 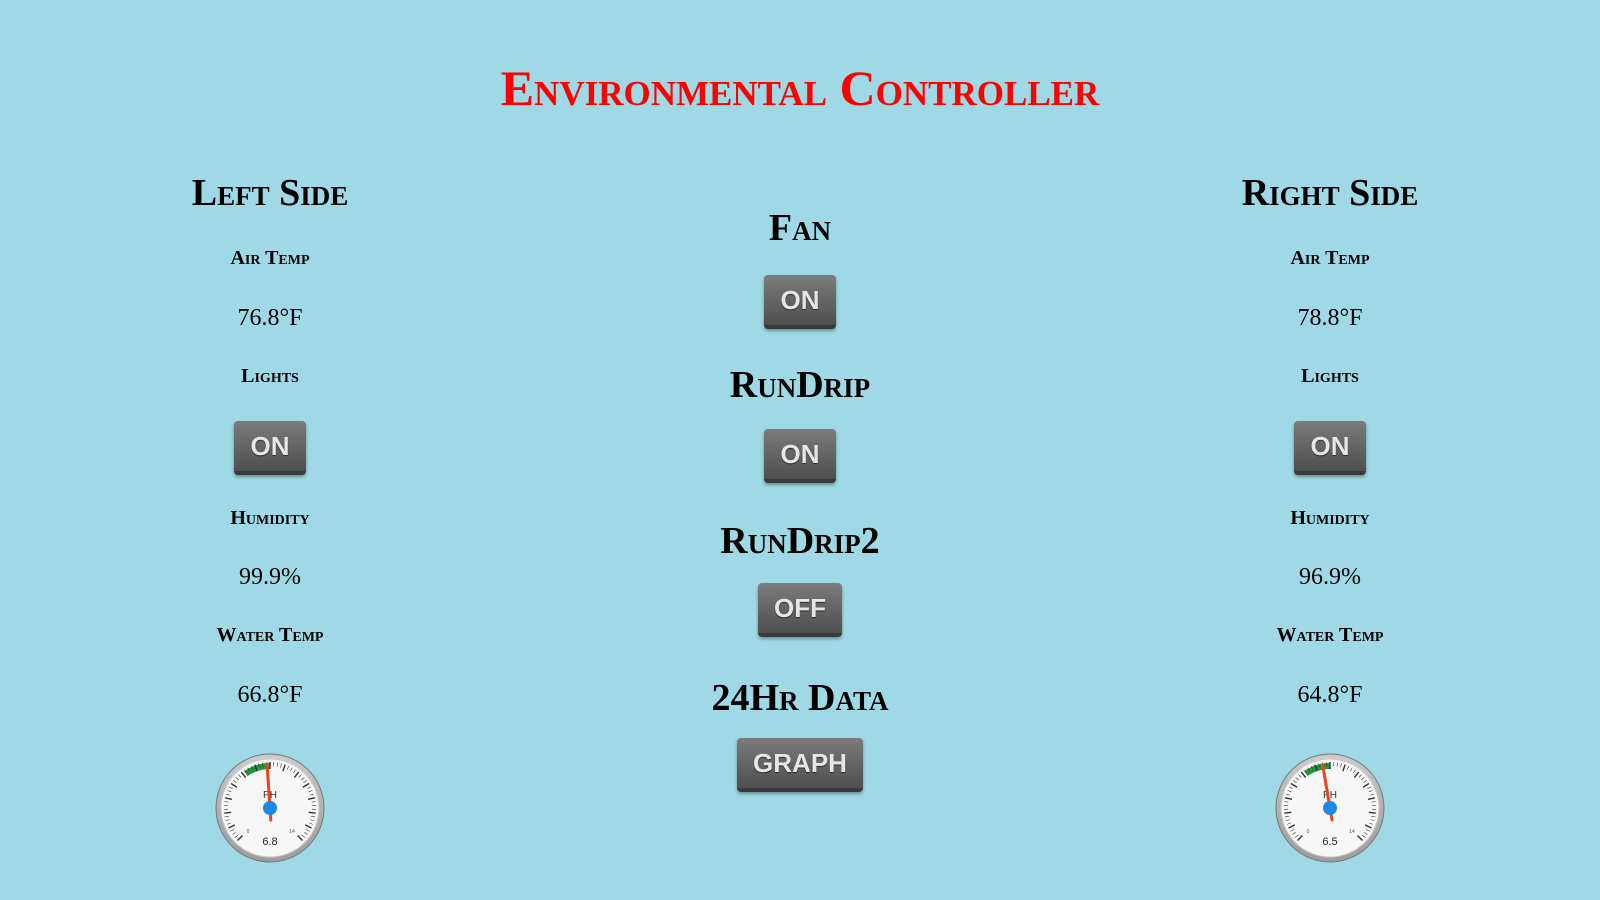 I want to click on left-lights-label: Lights, so click(x=270, y=376).